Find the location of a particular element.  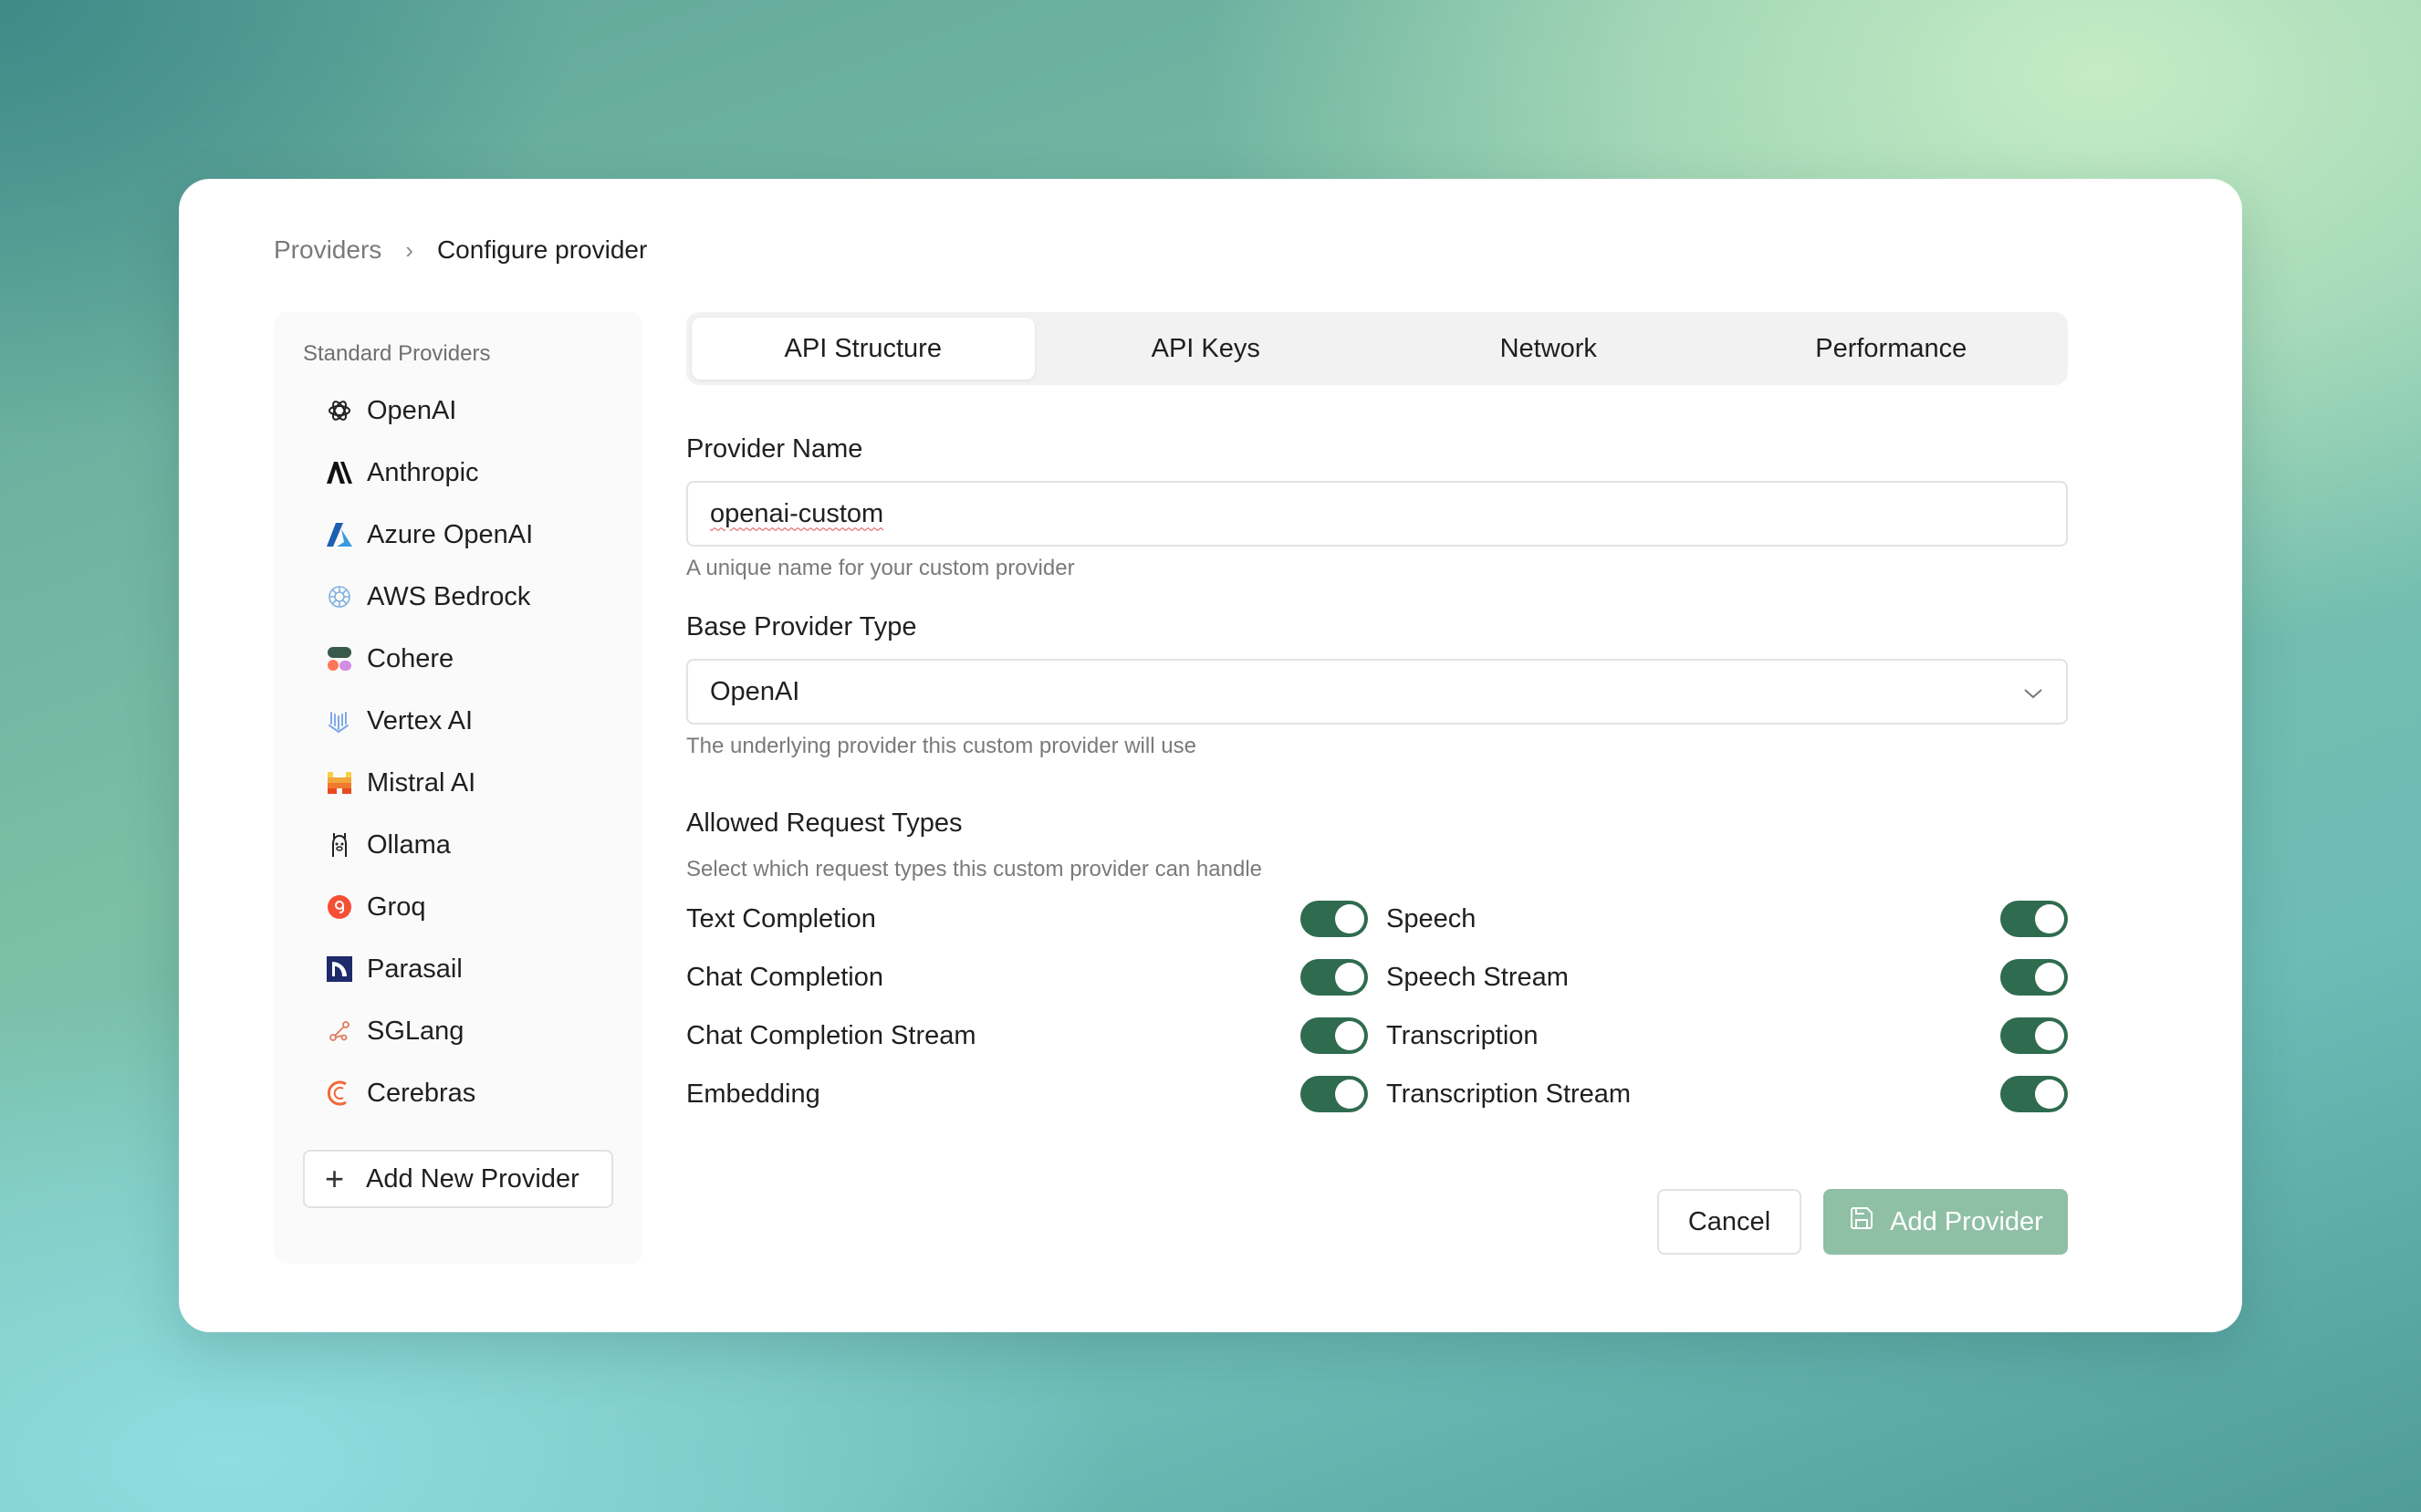

sidebar-item-sglang: SGLang is located at coordinates (458, 1031).